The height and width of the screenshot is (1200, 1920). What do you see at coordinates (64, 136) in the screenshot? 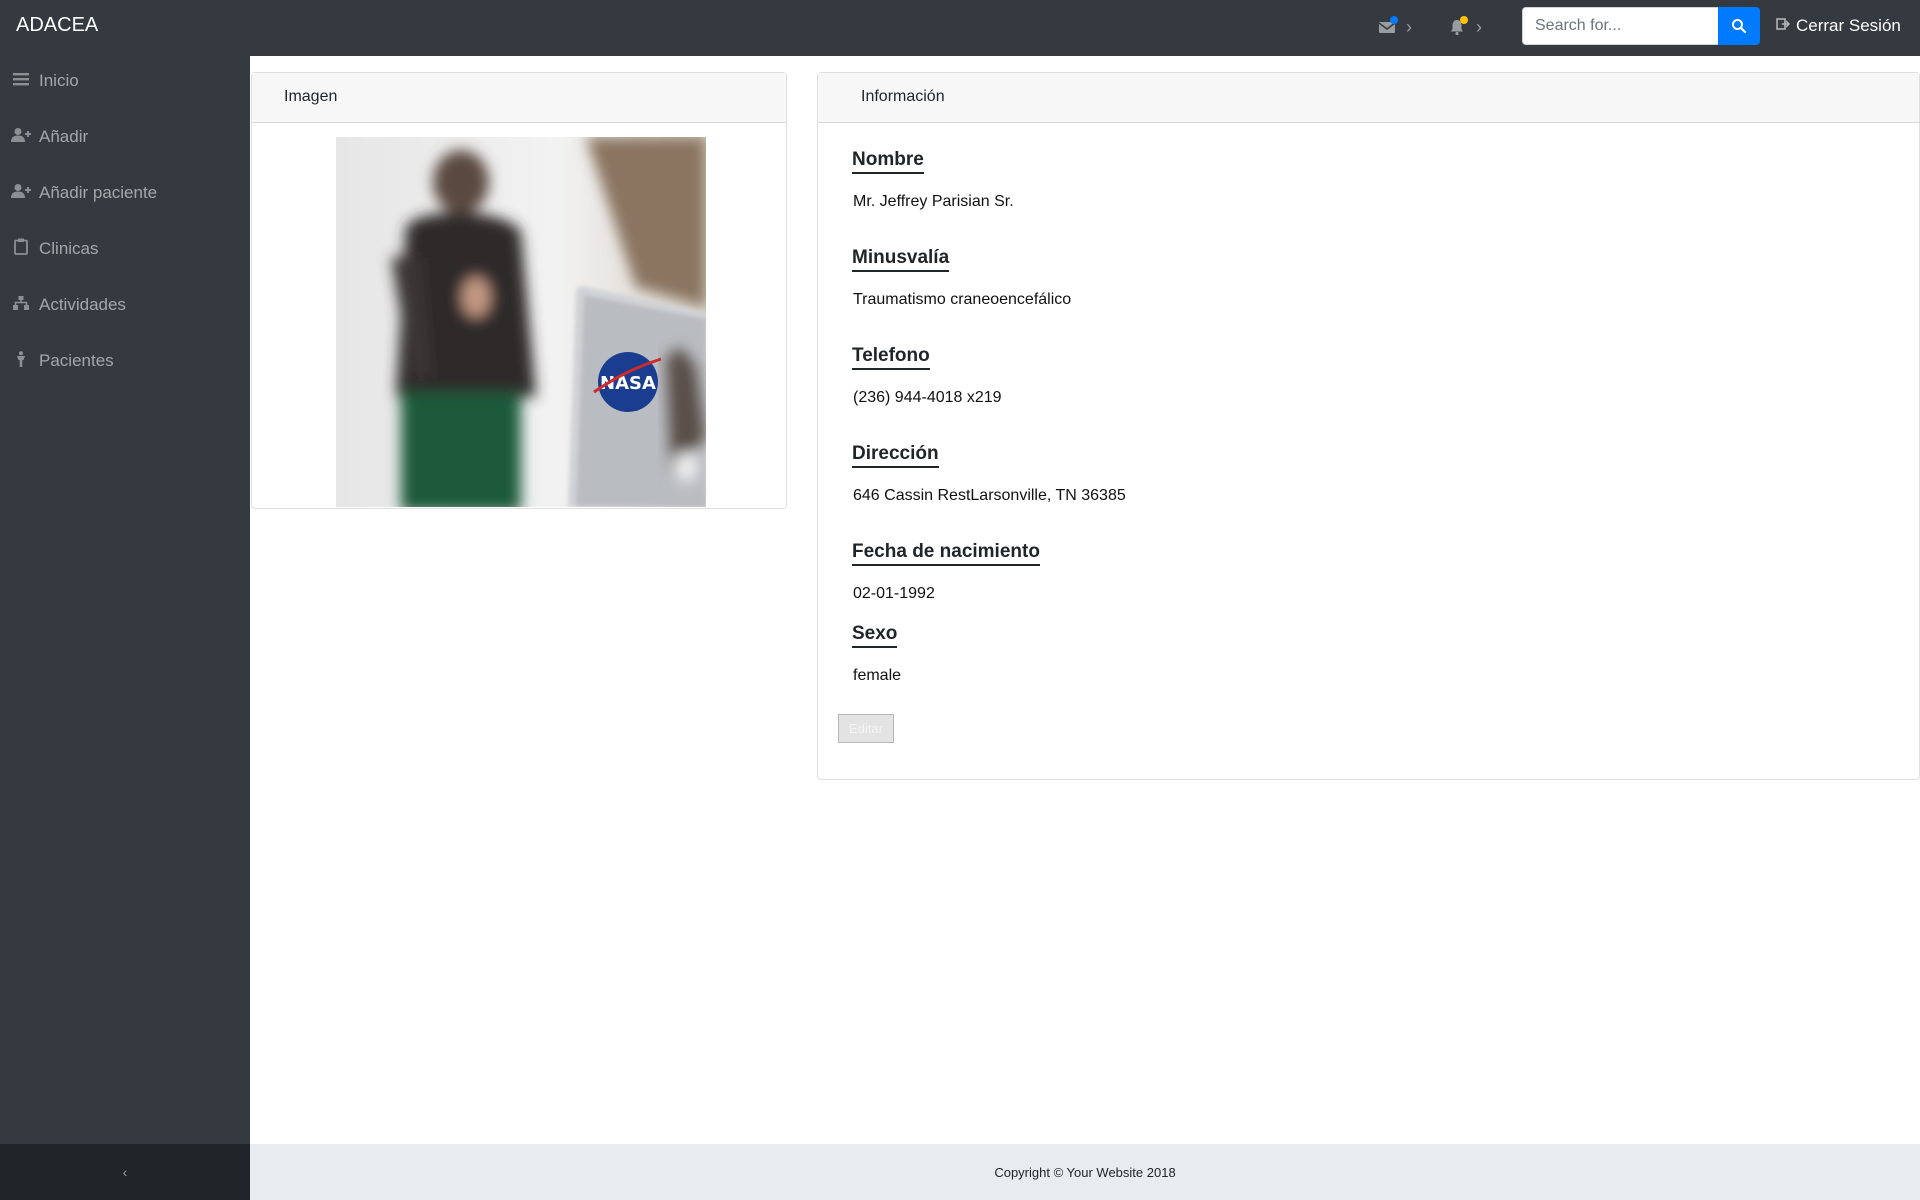
I see `sidebar-item-label: Añadir` at bounding box center [64, 136].